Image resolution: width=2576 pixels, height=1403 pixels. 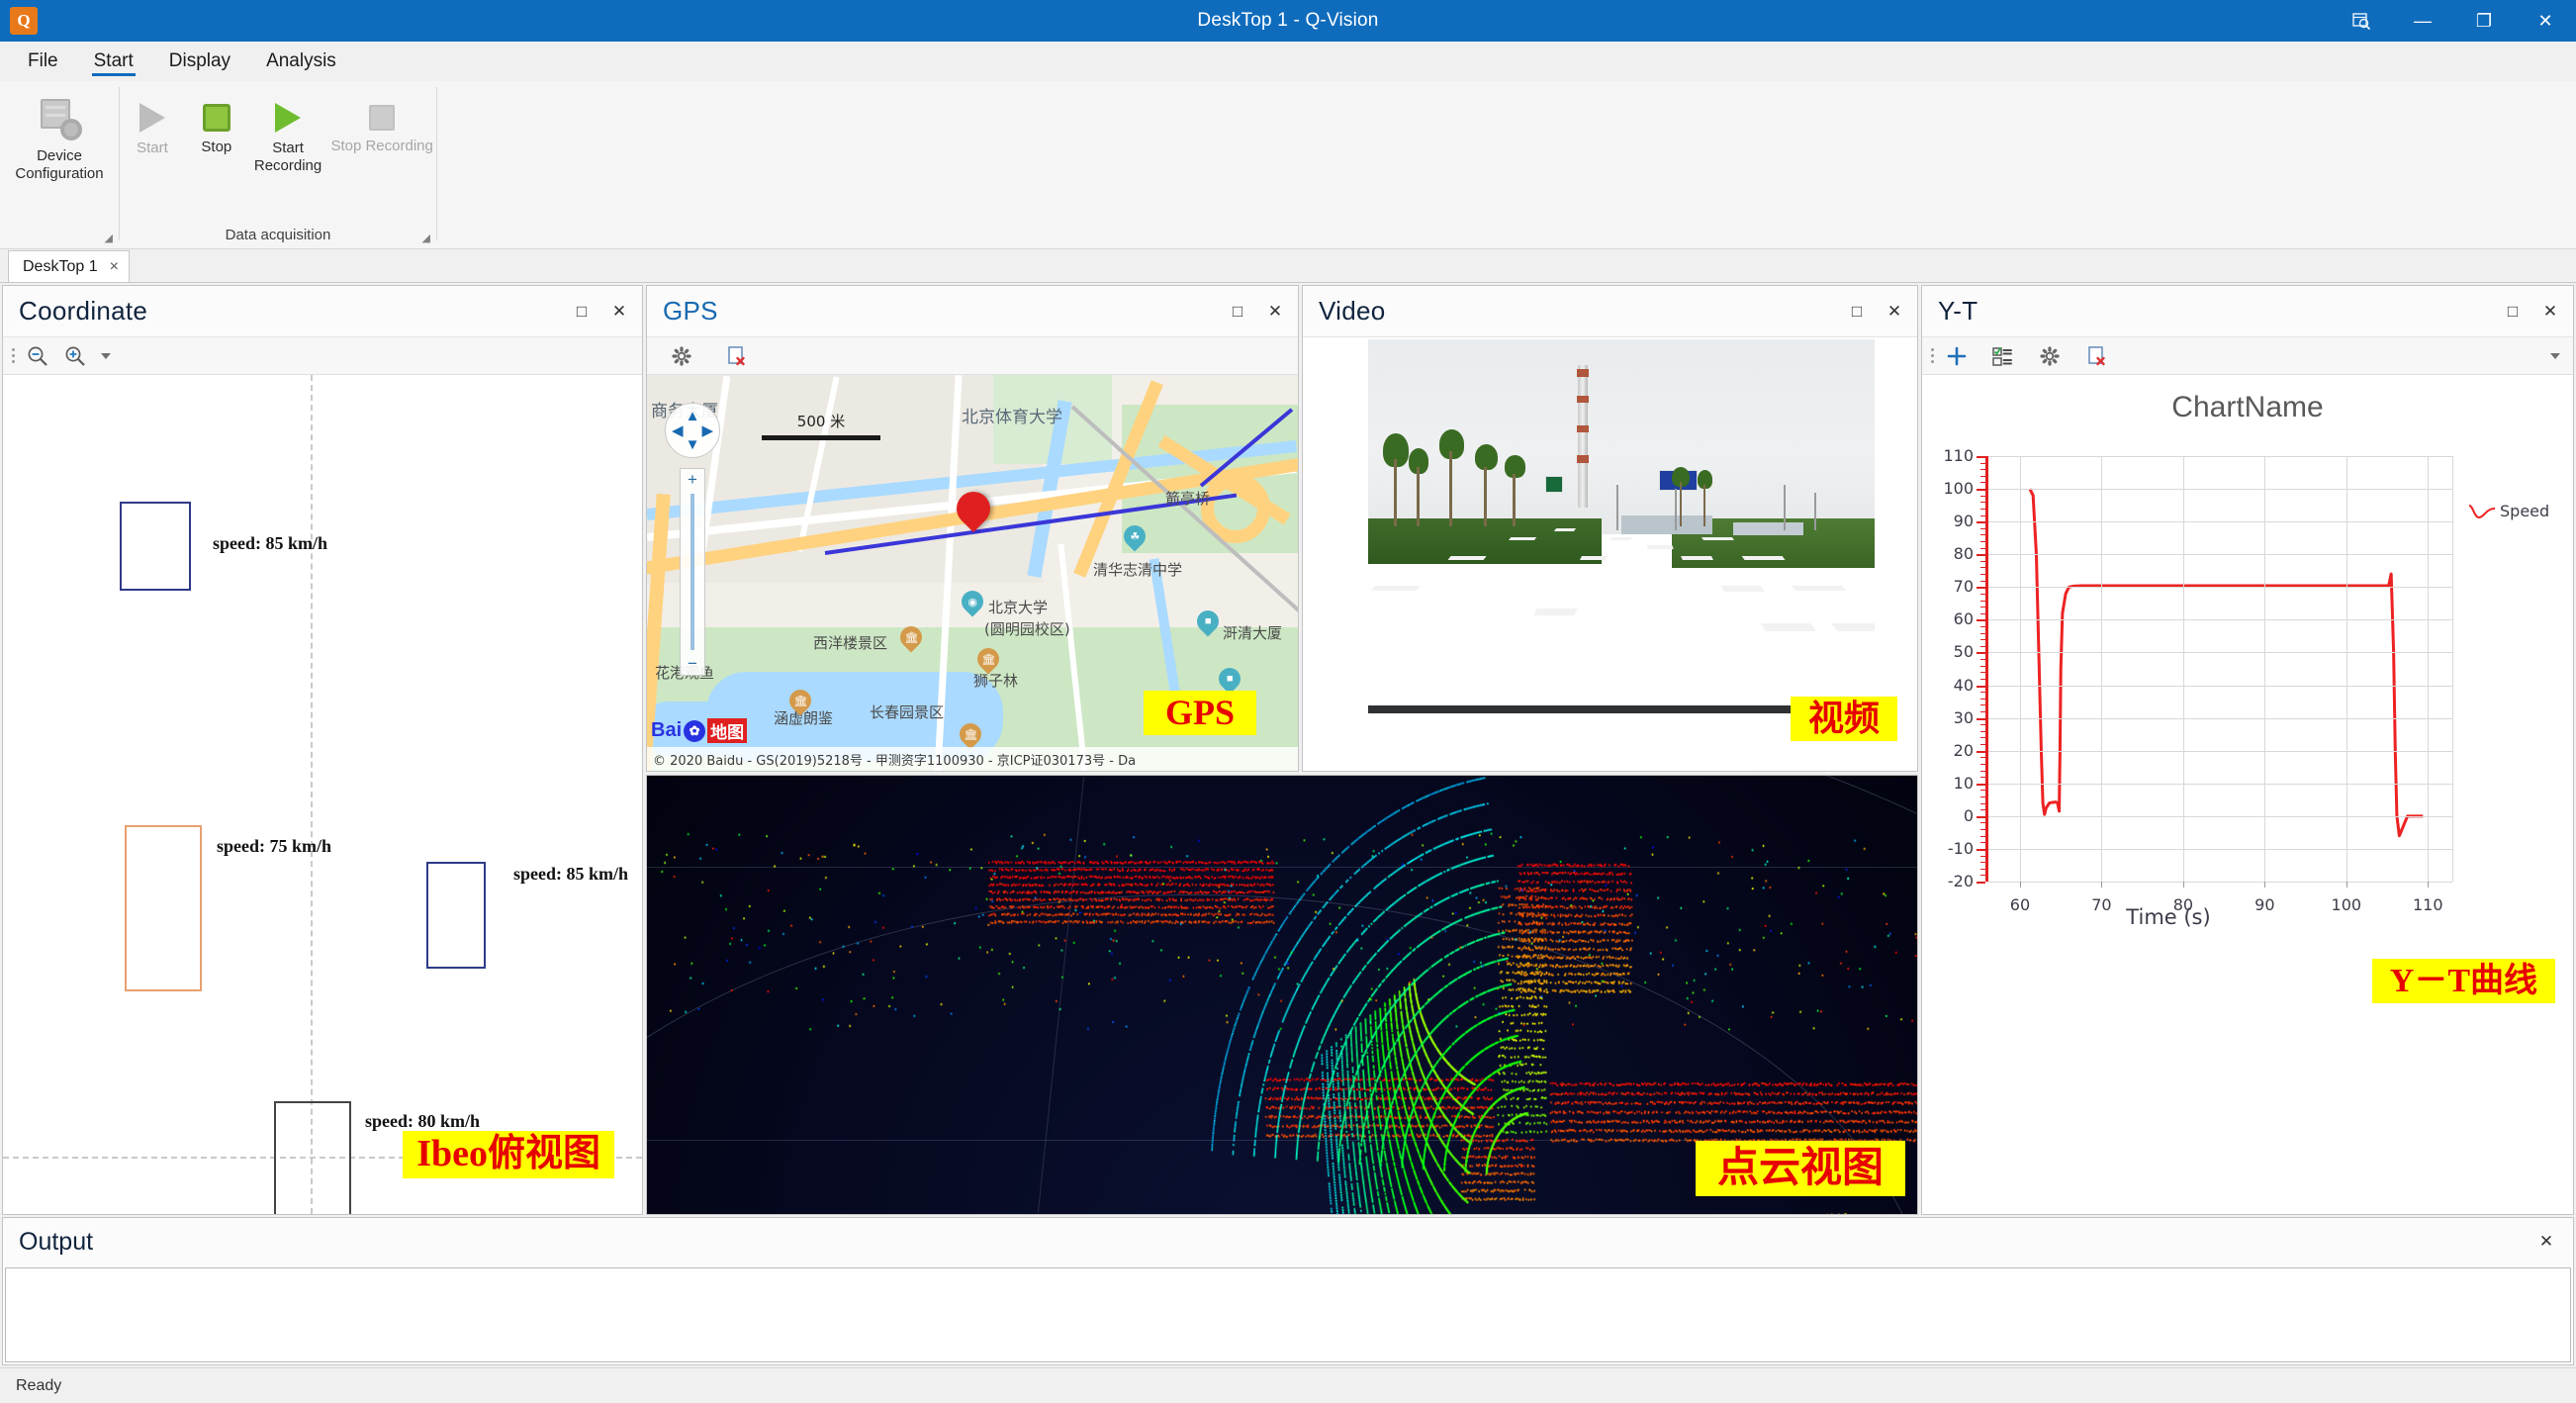 I want to click on map-label: 北京体育大学, so click(x=1012, y=417).